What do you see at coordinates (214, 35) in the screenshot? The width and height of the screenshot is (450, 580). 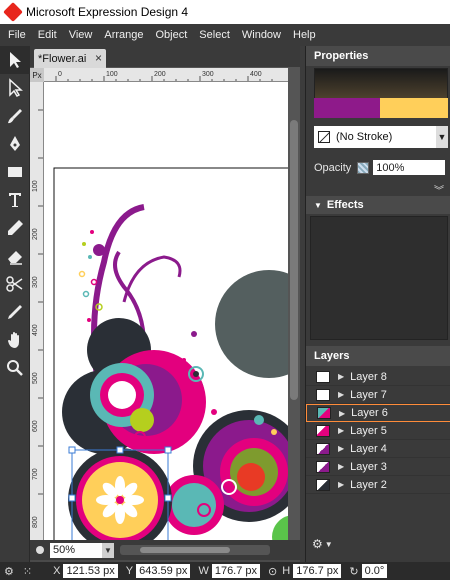 I see `menu-select: Select` at bounding box center [214, 35].